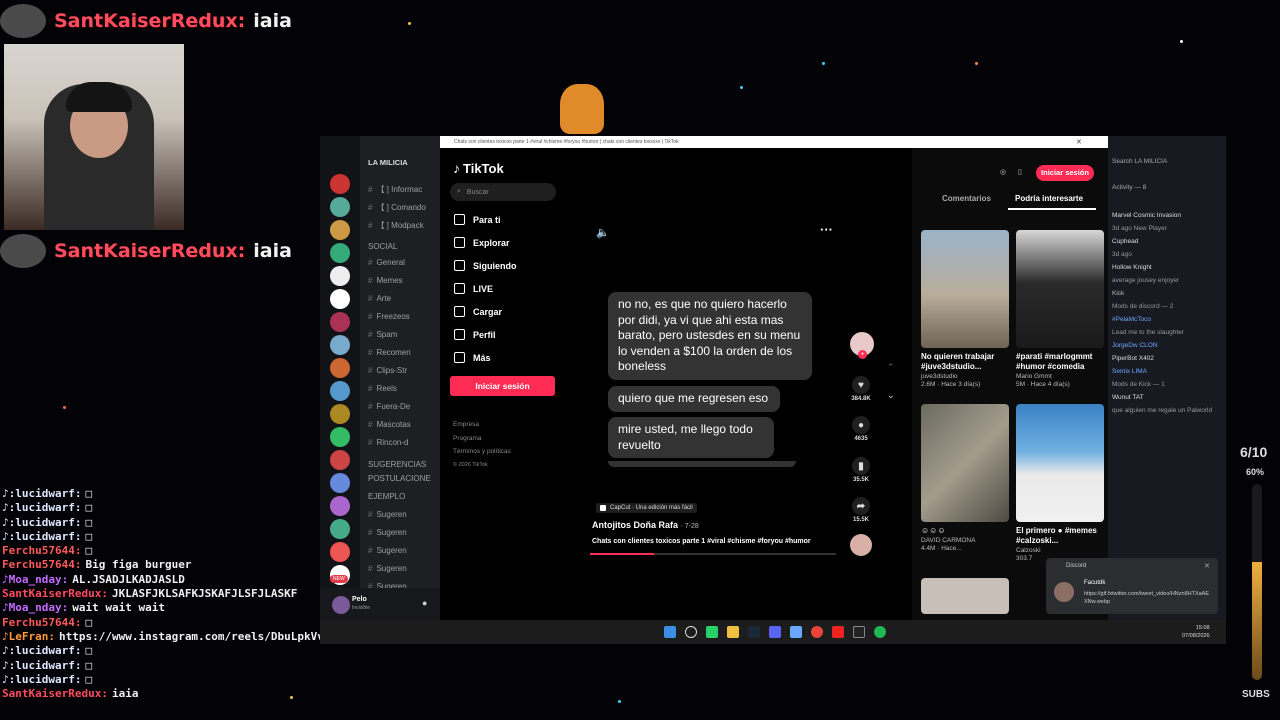  What do you see at coordinates (389, 424) in the screenshot?
I see `channel-item: # Mascotas` at bounding box center [389, 424].